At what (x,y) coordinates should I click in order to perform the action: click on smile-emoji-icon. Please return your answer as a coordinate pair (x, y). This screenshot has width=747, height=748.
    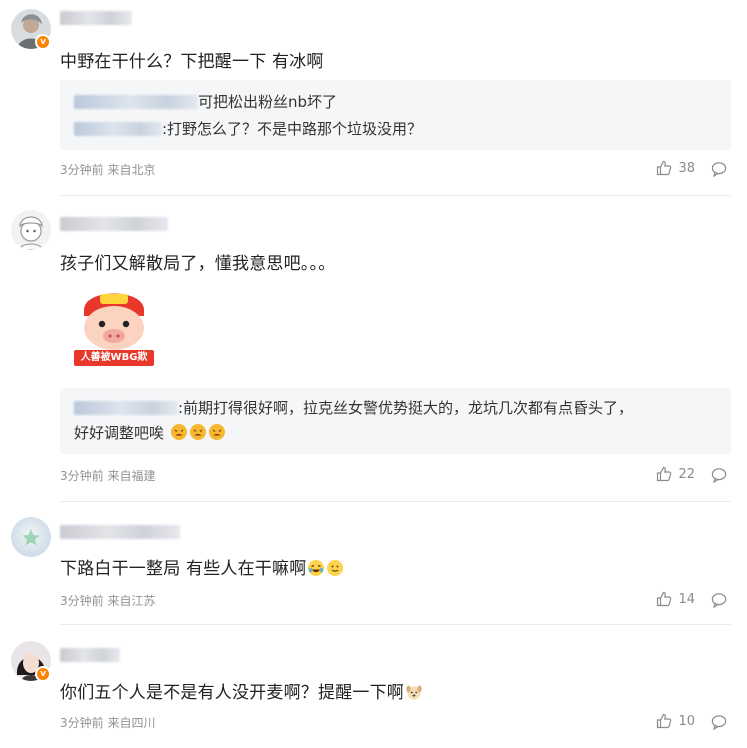
    Looking at the image, I should click on (334, 569).